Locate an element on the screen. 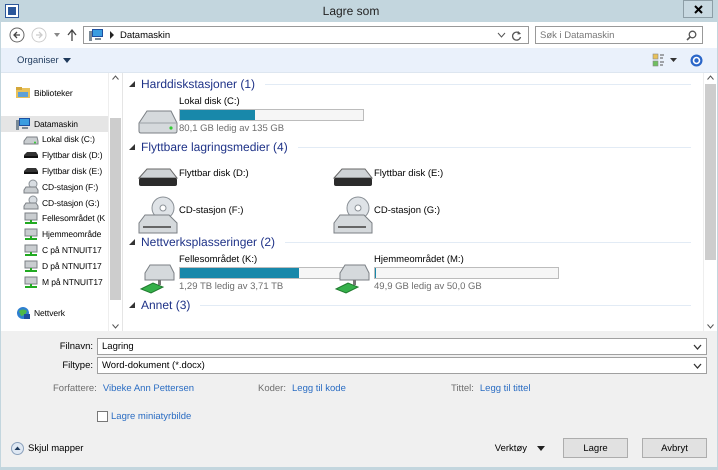  folder-icon is located at coordinates (23, 92).